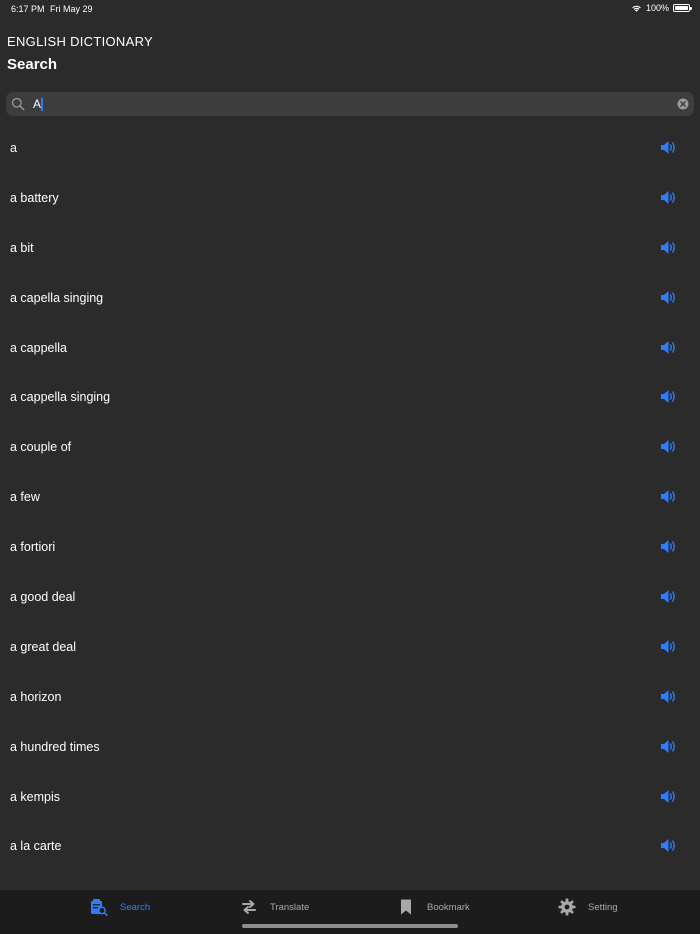  Describe the element at coordinates (35, 796) in the screenshot. I see `word-label: a kempis` at that location.